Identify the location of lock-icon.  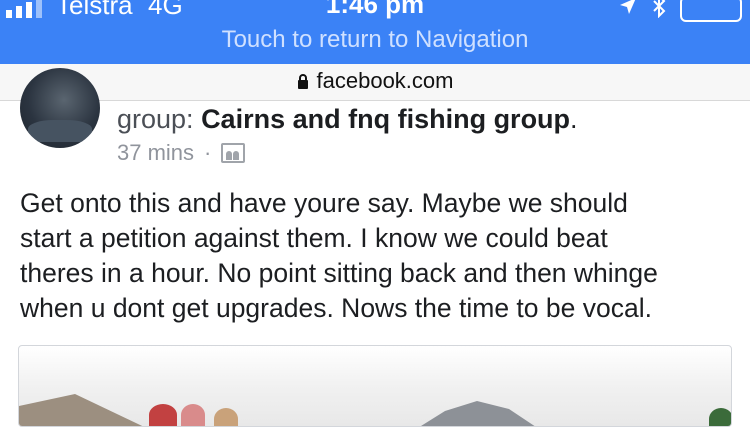
(302, 81).